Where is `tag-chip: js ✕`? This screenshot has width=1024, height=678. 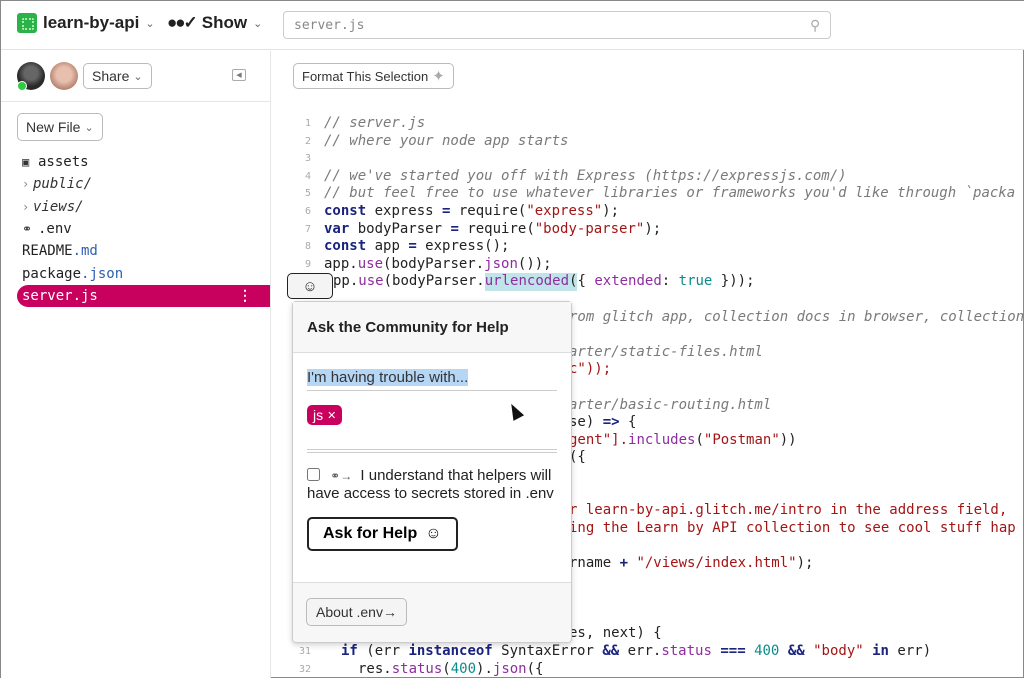 tag-chip: js ✕ is located at coordinates (325, 415).